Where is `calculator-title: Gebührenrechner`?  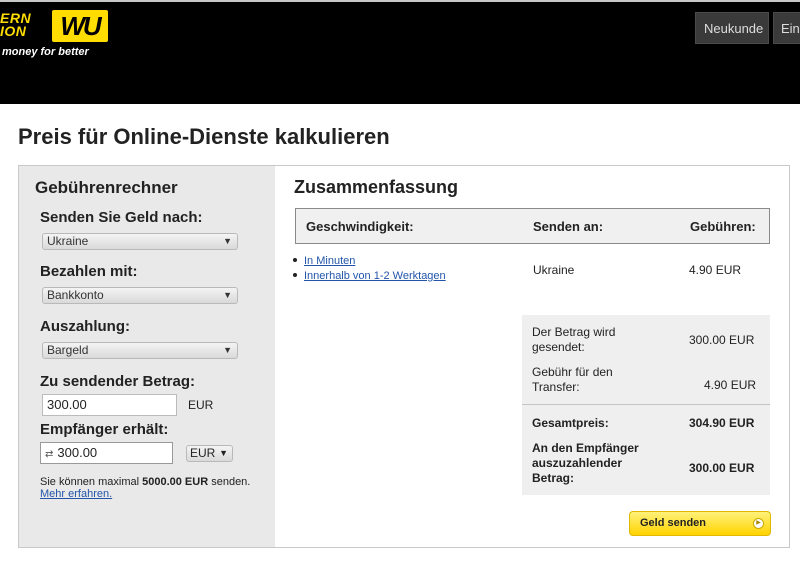
calculator-title: Gebührenrechner is located at coordinates (106, 187).